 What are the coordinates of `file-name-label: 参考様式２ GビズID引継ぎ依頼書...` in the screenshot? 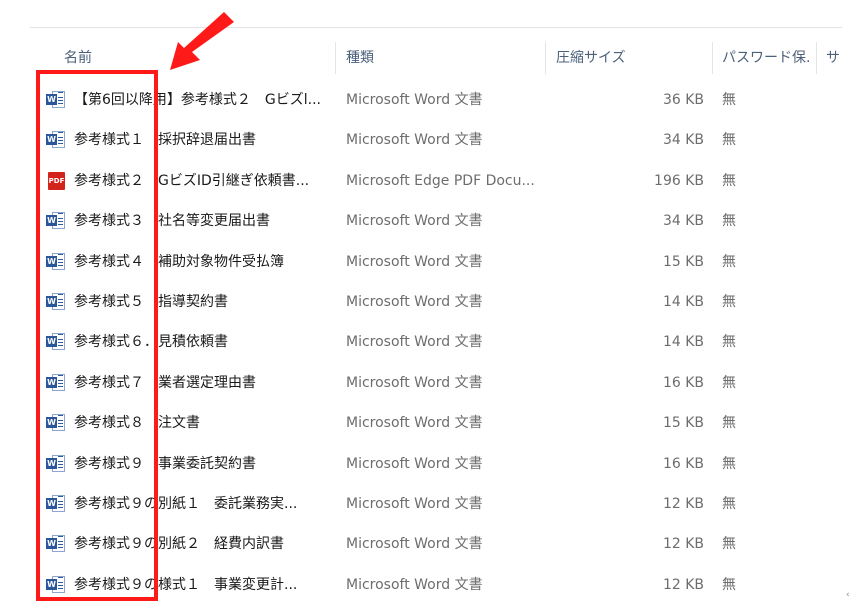 It's located at (192, 180).